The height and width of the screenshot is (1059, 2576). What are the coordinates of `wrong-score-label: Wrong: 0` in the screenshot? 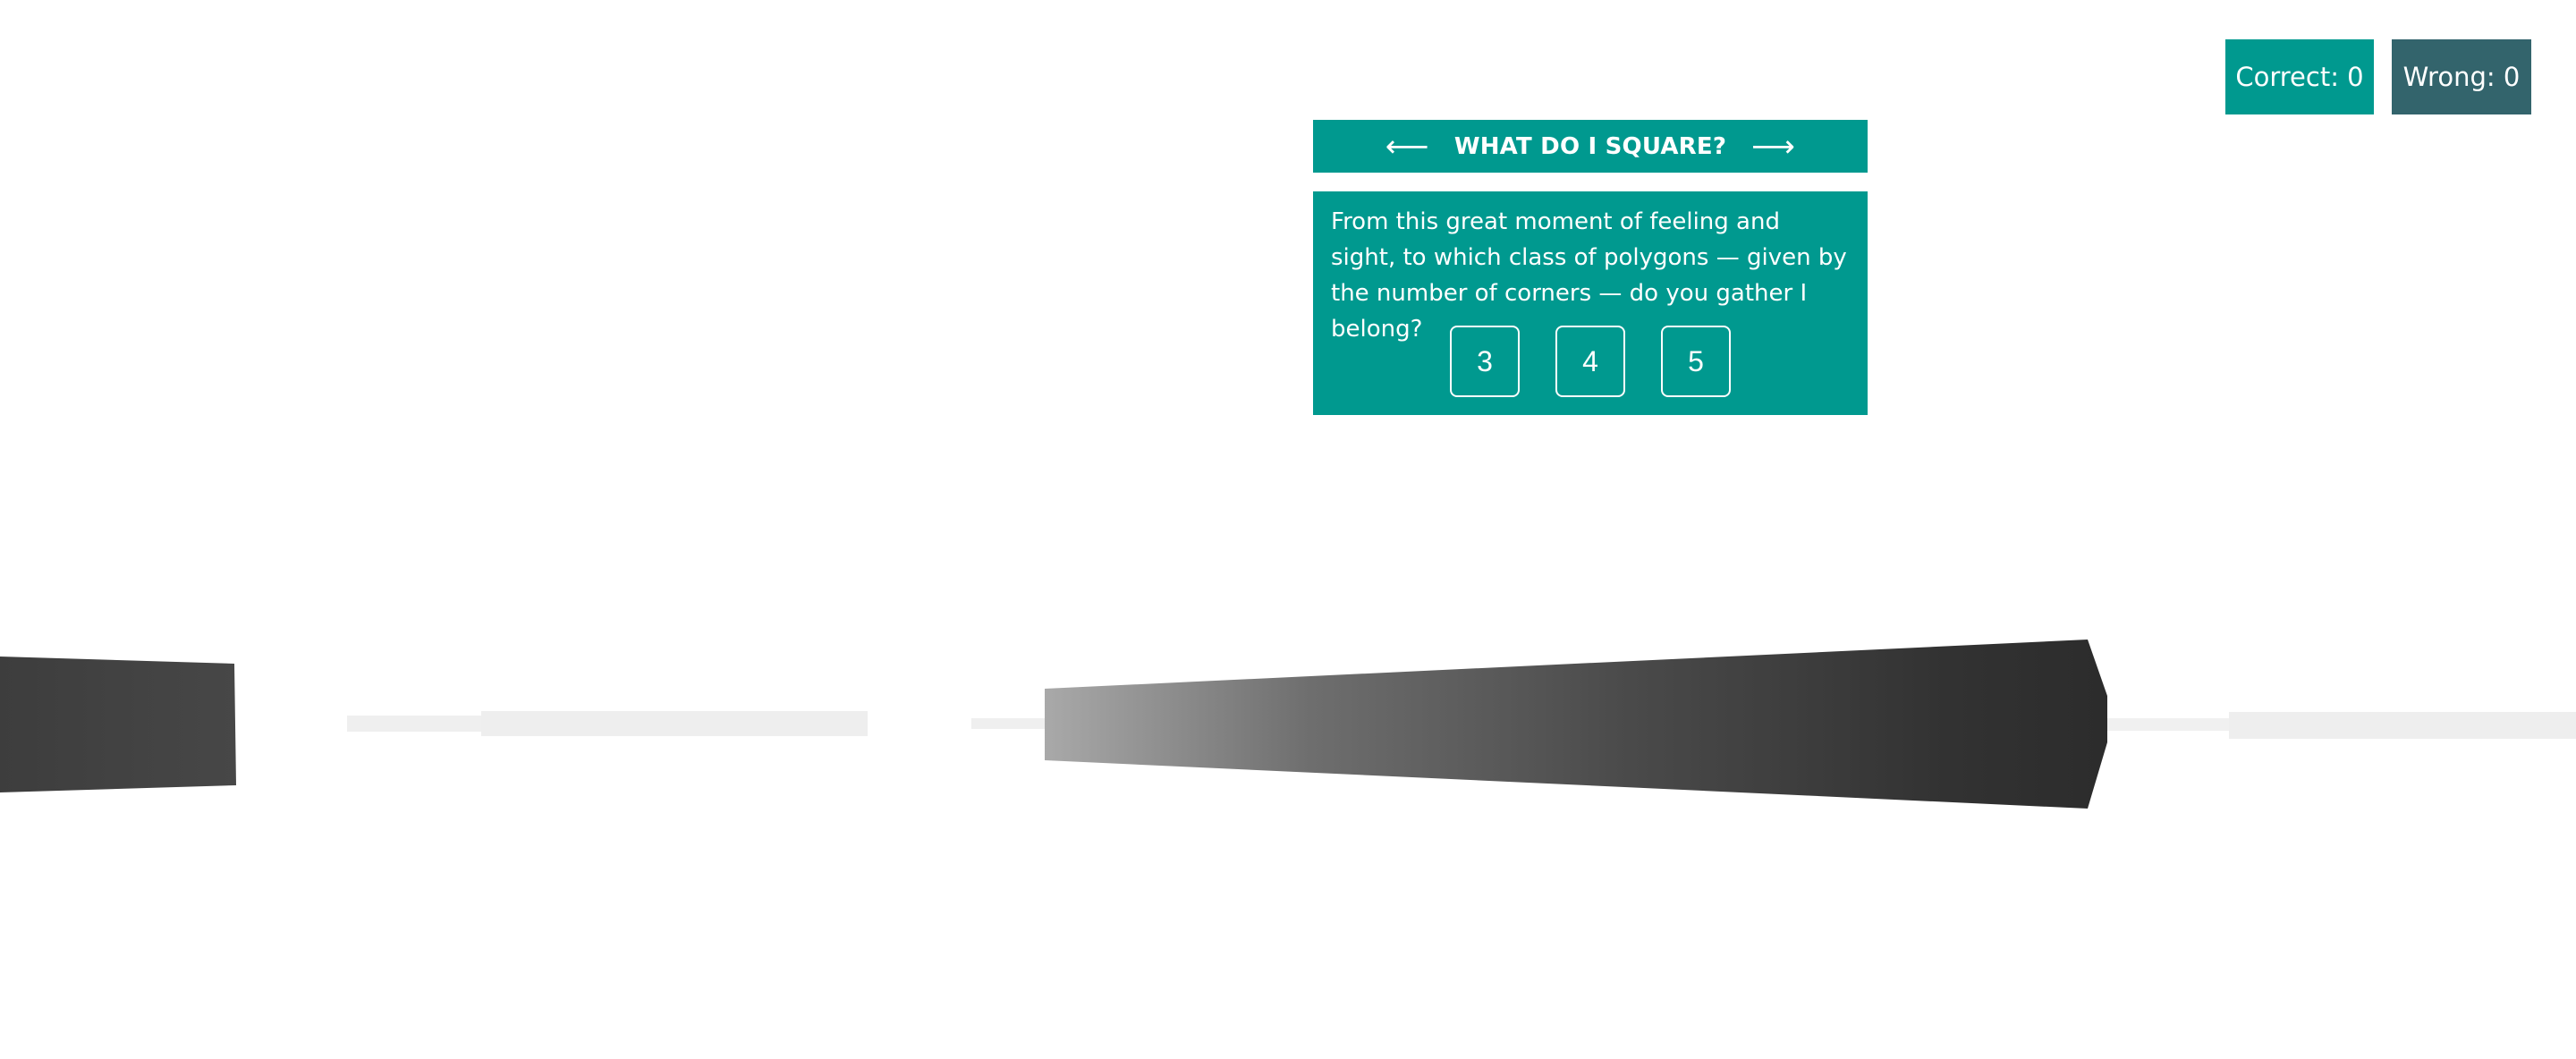 It's located at (2461, 77).